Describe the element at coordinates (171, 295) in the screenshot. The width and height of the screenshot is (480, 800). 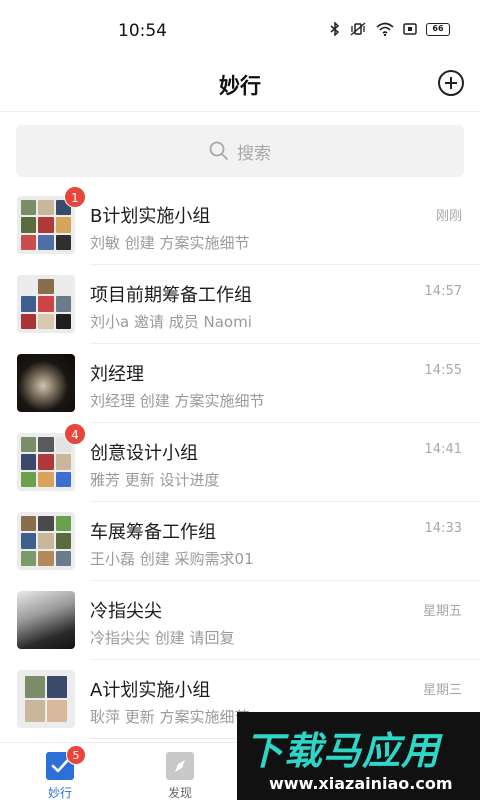
I see `chat-name: 项目前期筹备工作组` at that location.